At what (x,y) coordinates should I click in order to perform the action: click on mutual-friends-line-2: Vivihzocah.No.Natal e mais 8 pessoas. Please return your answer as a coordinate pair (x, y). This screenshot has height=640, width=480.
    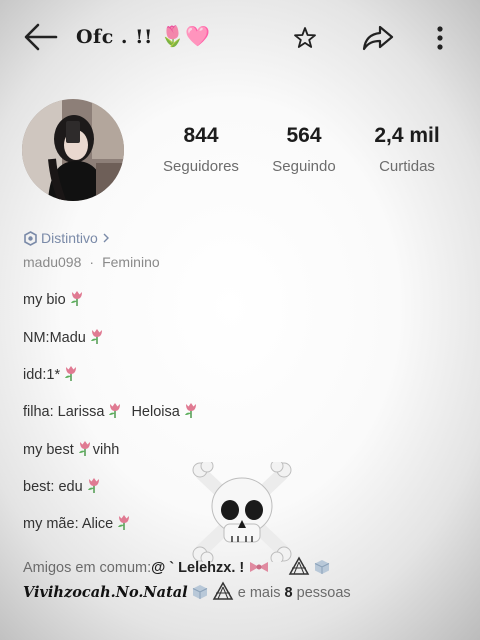
    Looking at the image, I should click on (187, 591).